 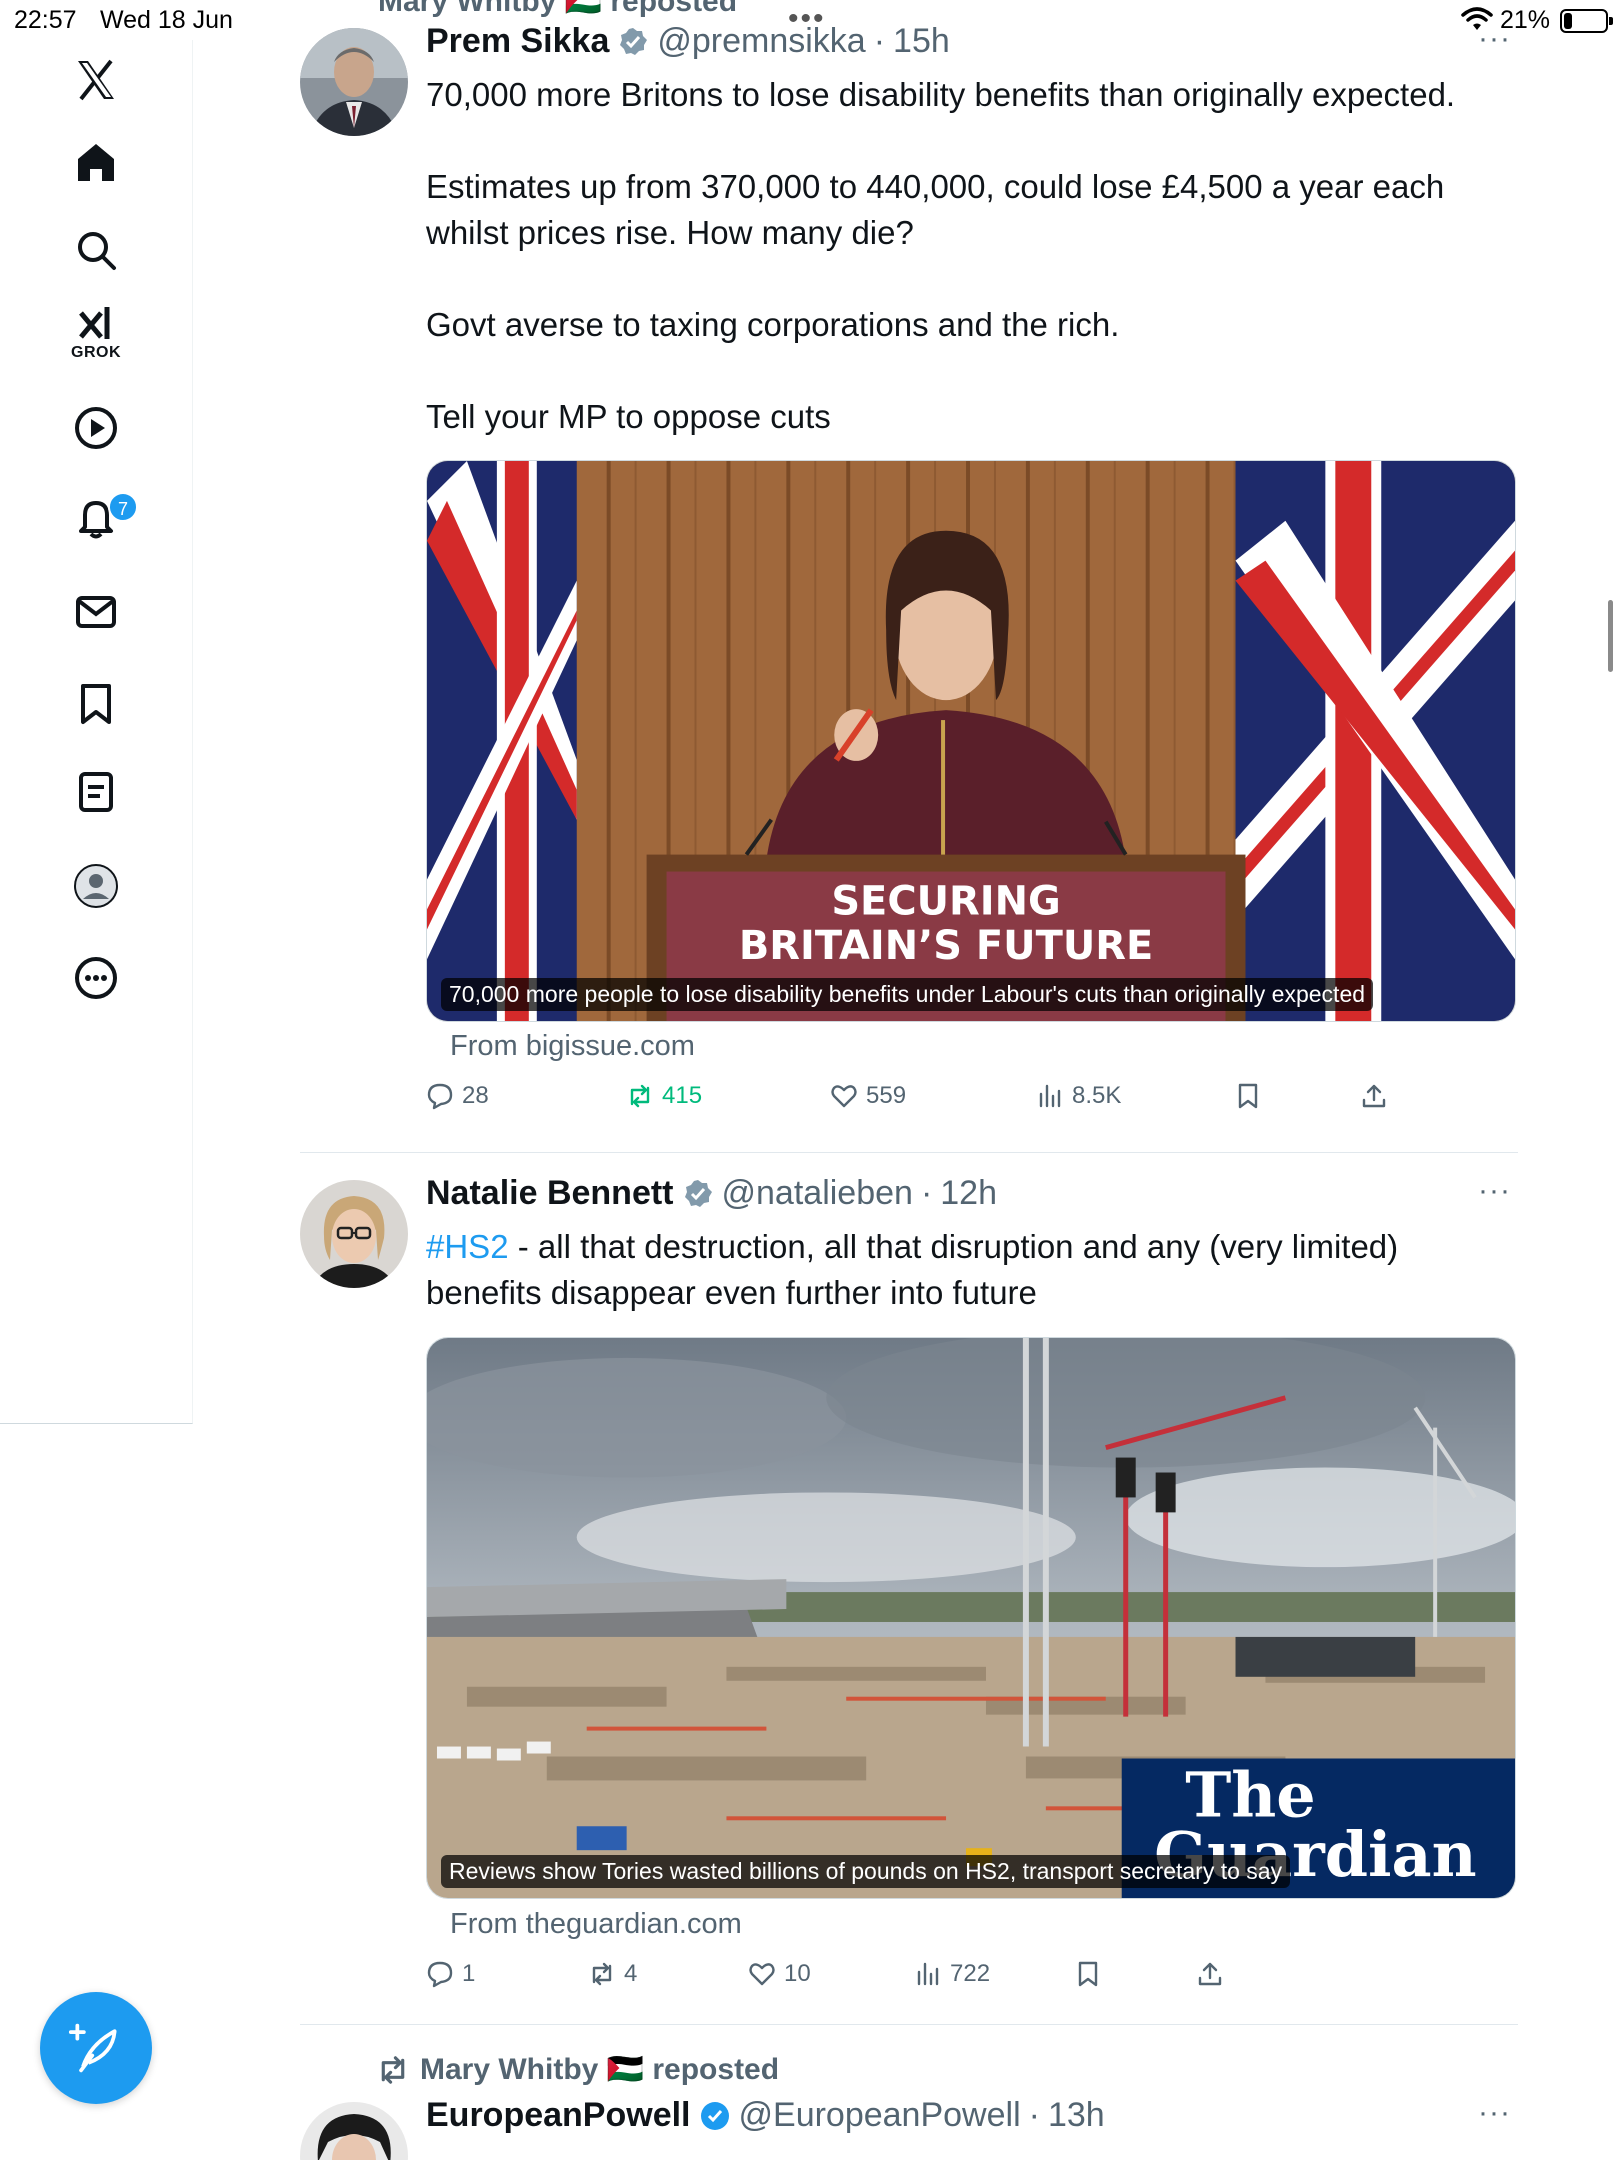 I want to click on podium-sign-line1: SECURING, so click(x=945, y=901).